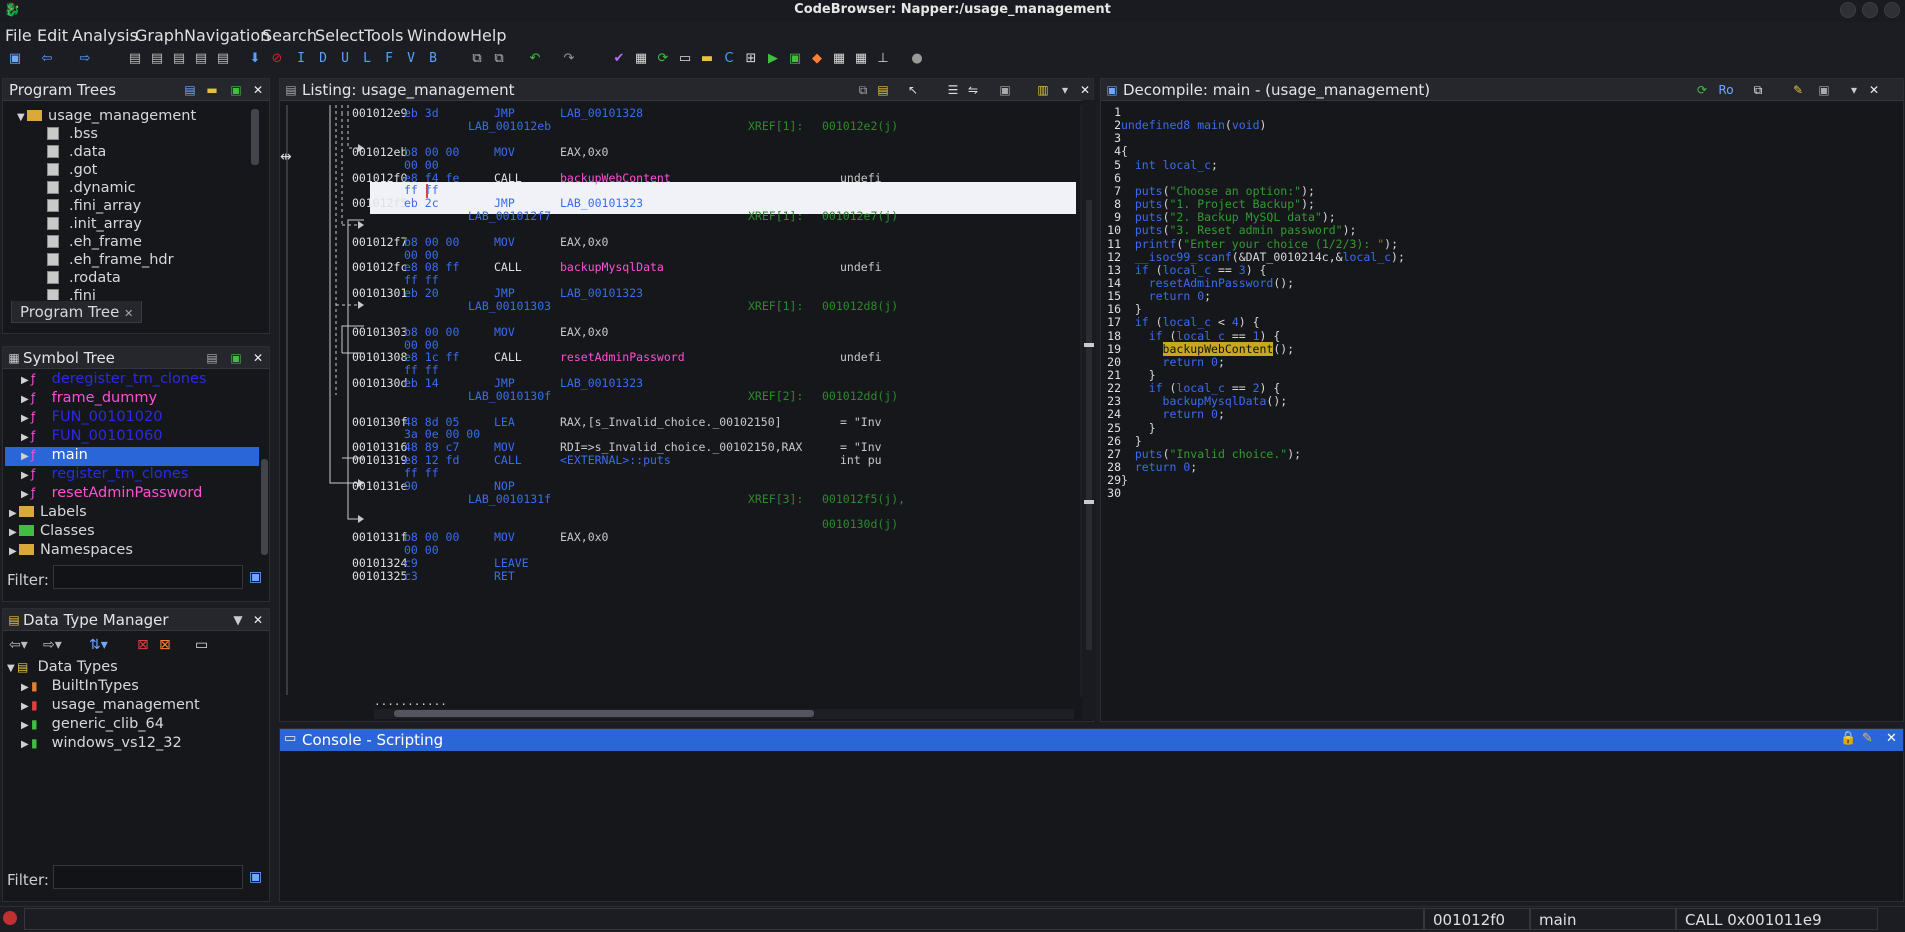 The width and height of the screenshot is (1905, 932). Describe the element at coordinates (861, 460) in the screenshot. I see `listing-comment: int pu` at that location.